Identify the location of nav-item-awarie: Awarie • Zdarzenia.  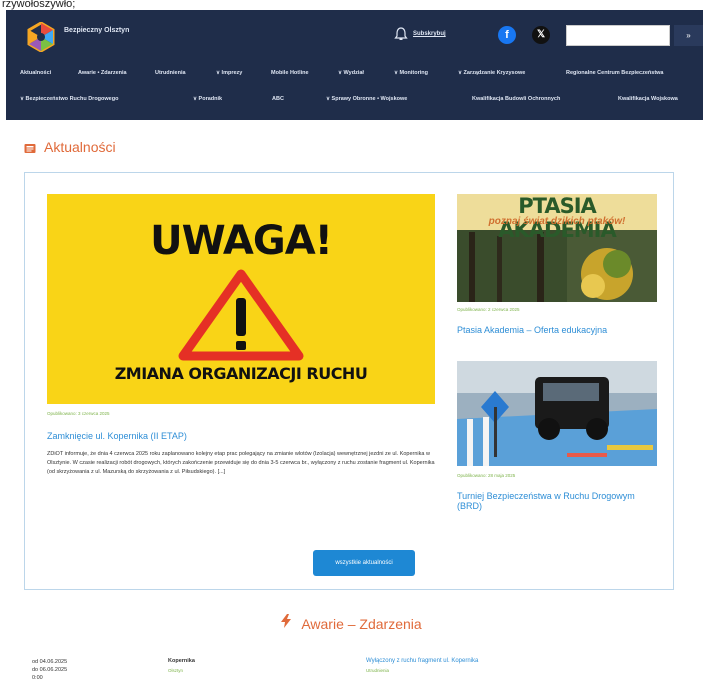
(102, 73).